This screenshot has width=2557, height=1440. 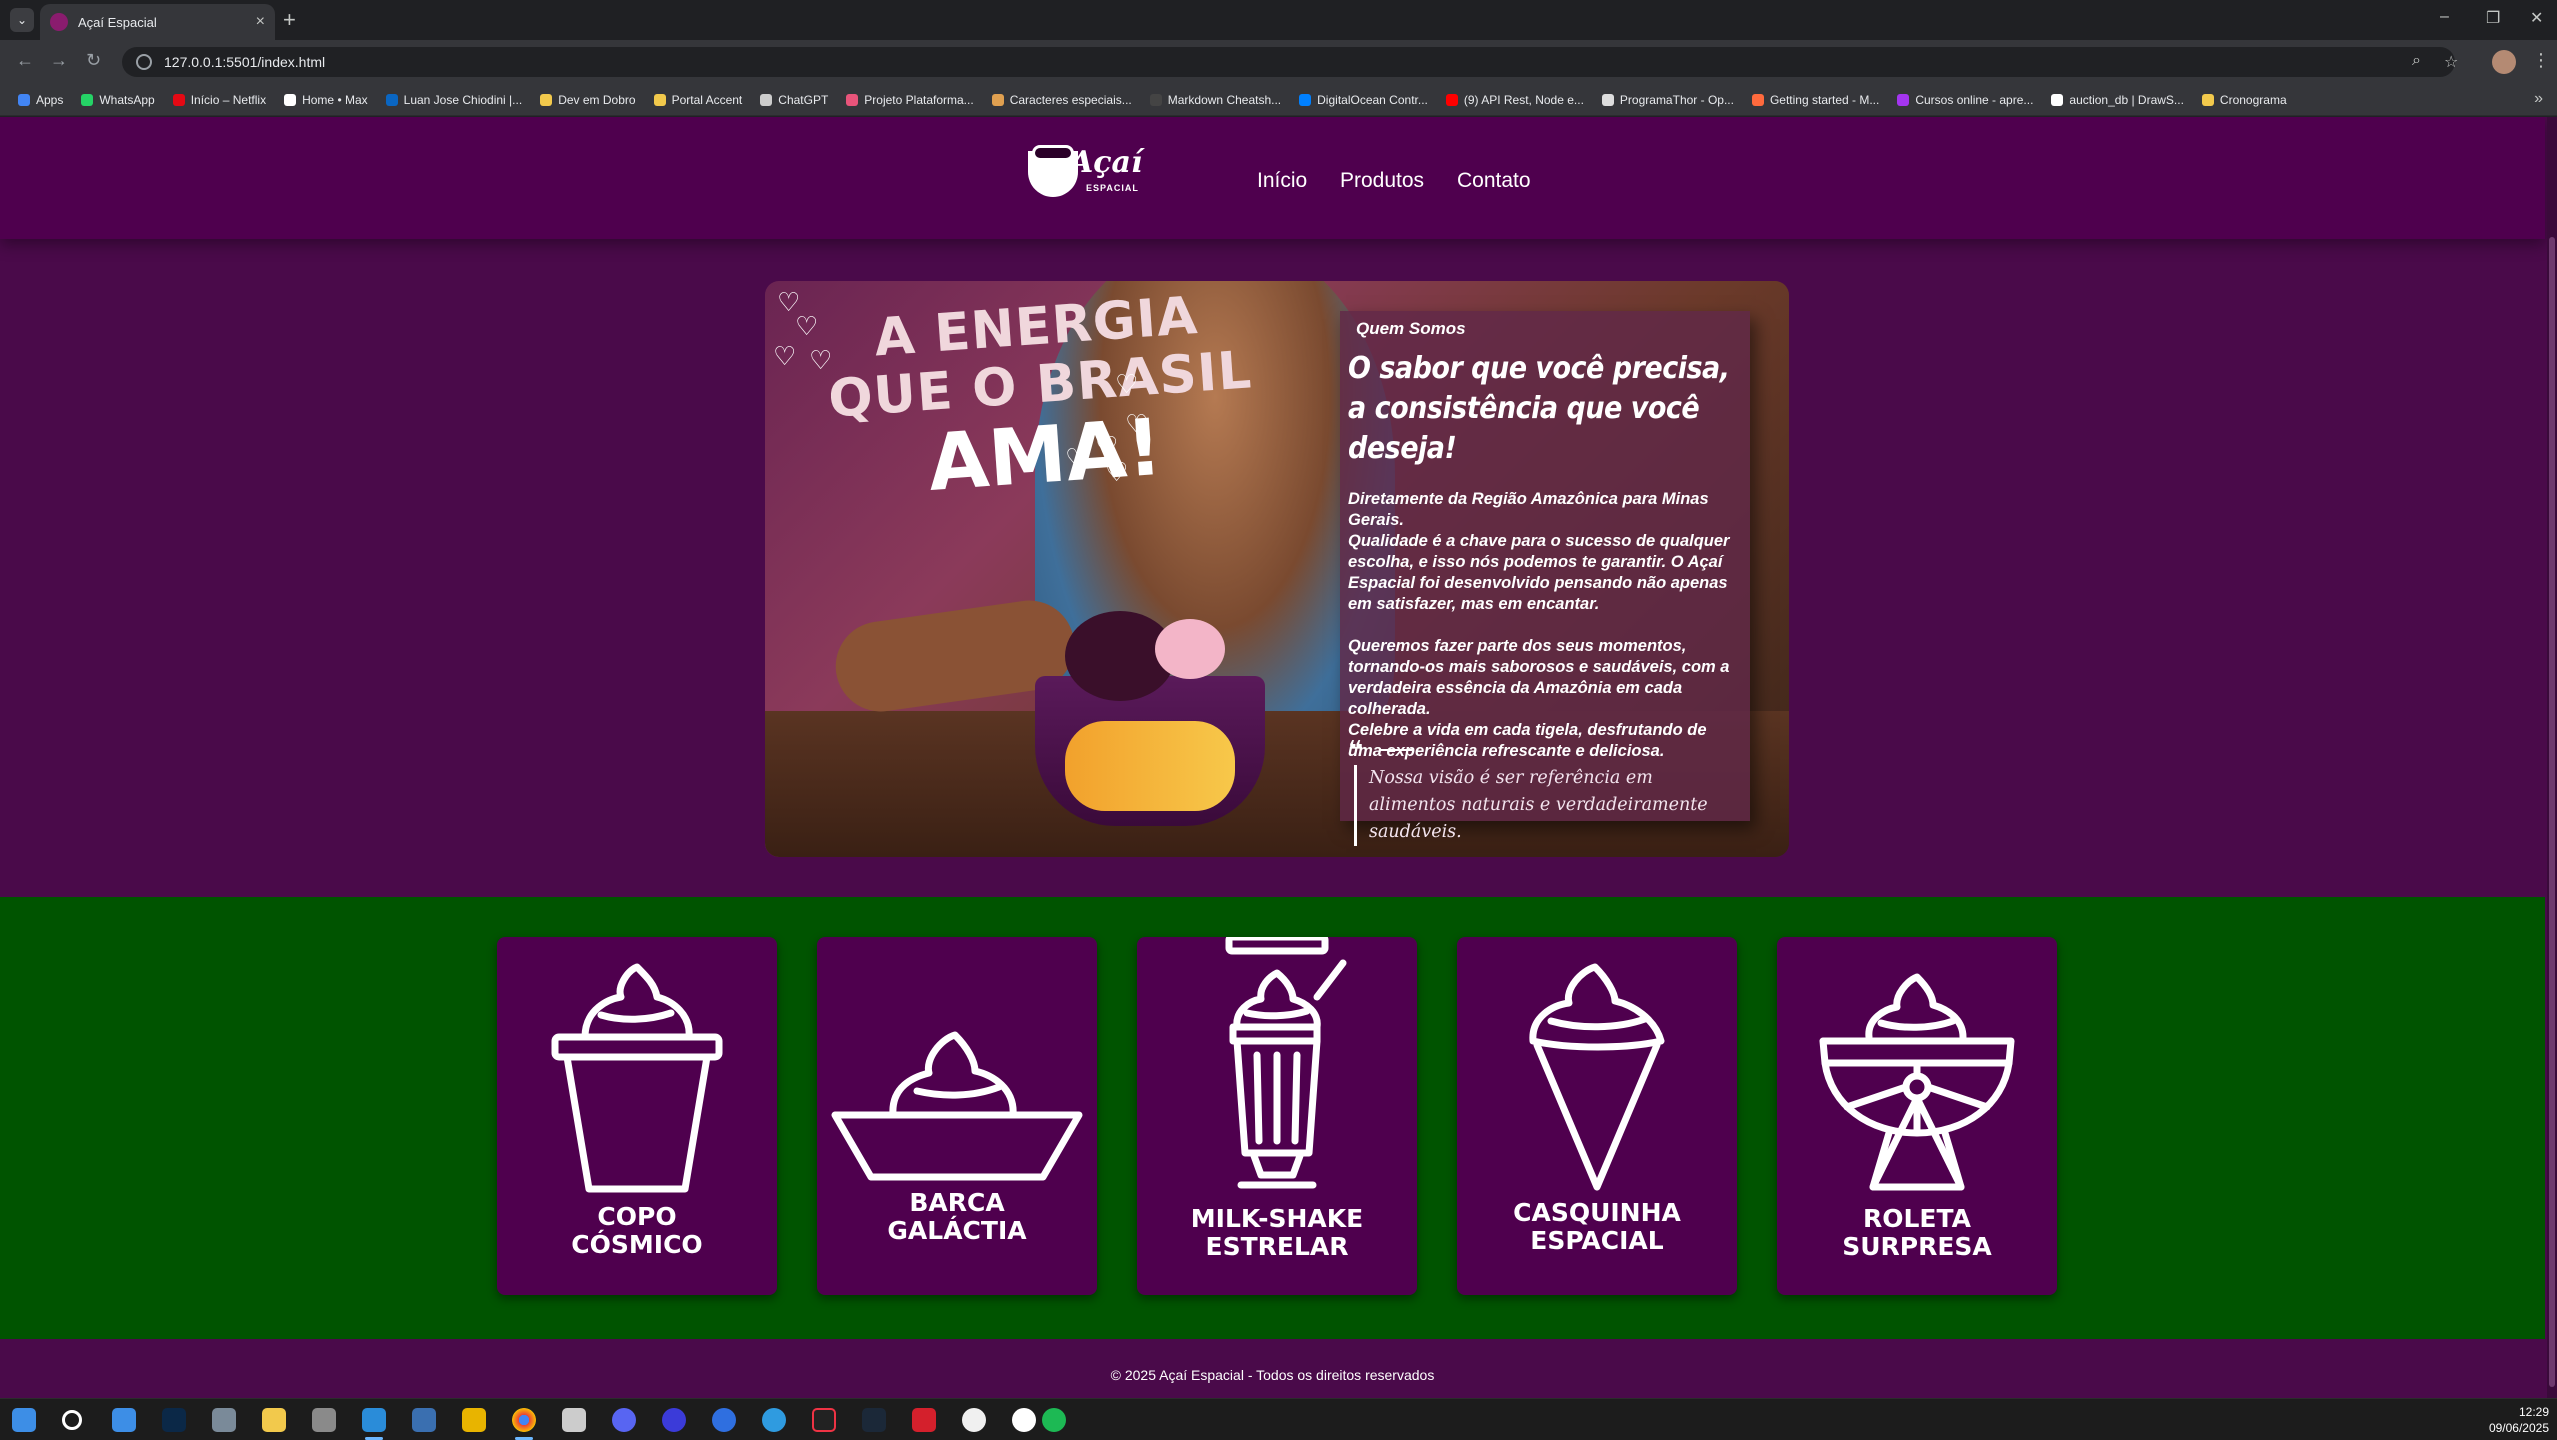 I want to click on start-icon, so click(x=24, y=1420).